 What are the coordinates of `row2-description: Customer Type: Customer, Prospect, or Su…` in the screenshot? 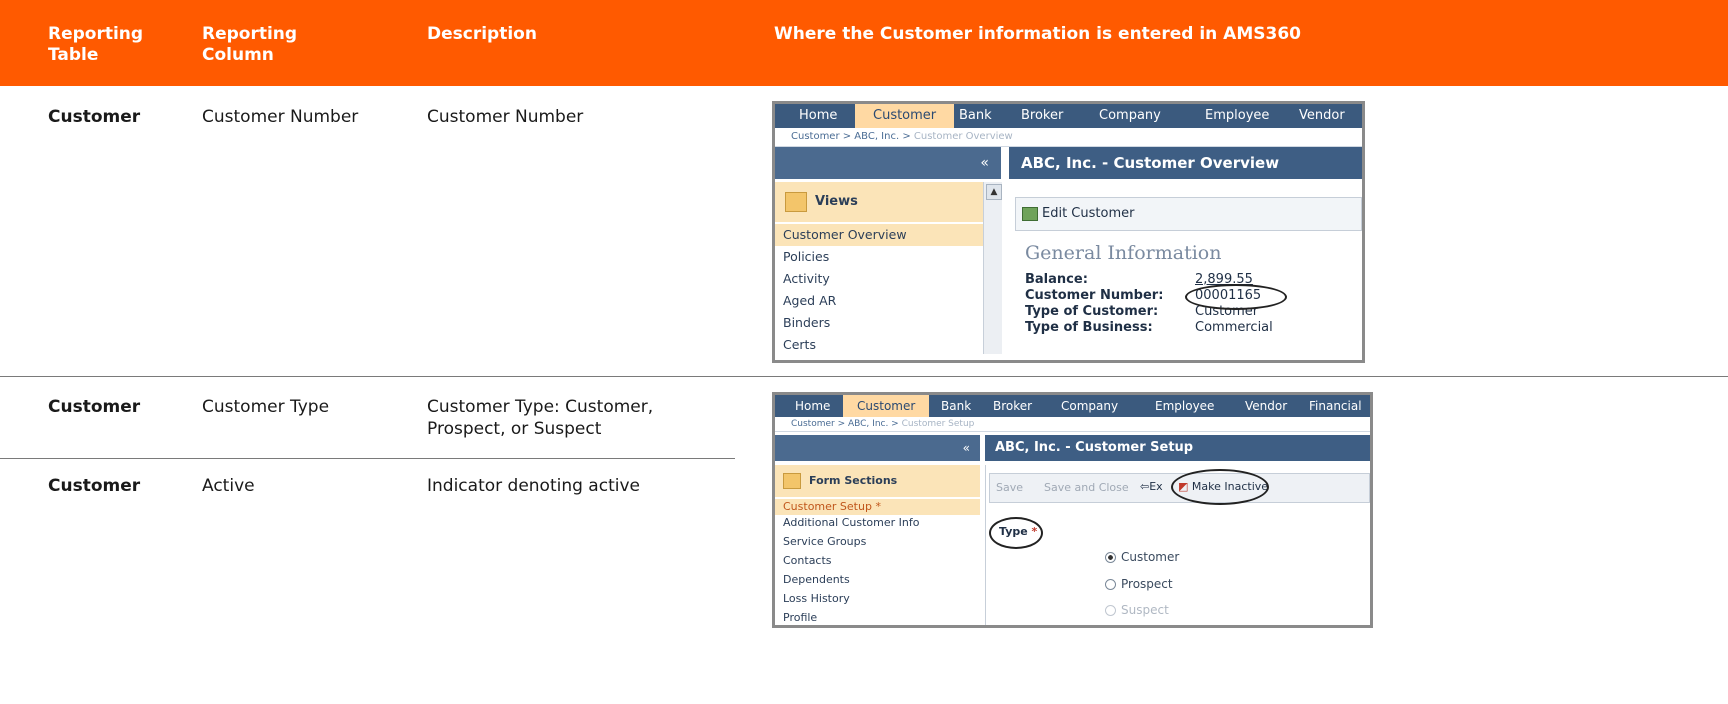 It's located at (540, 418).